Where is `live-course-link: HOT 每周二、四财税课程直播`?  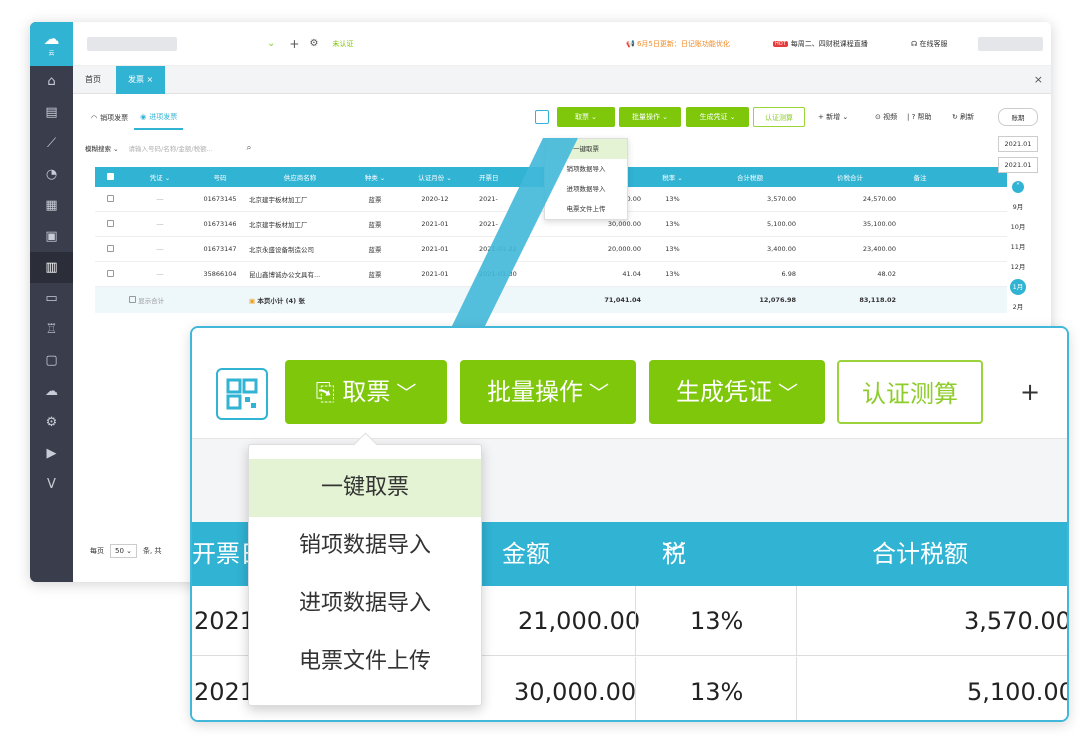
live-course-link: HOT 每周二、四财税课程直播 is located at coordinates (820, 44).